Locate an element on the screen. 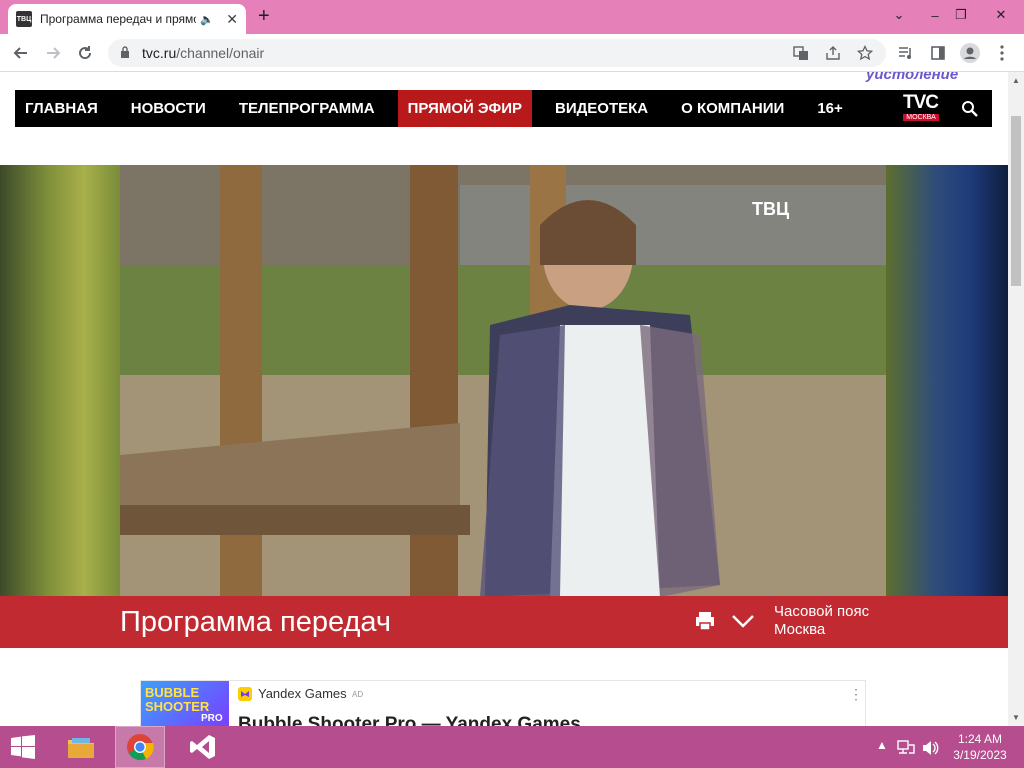 This screenshot has width=1024, height=768. ad-thumbnail: BUBBLE SHOOTER PRO is located at coordinates (185, 703).